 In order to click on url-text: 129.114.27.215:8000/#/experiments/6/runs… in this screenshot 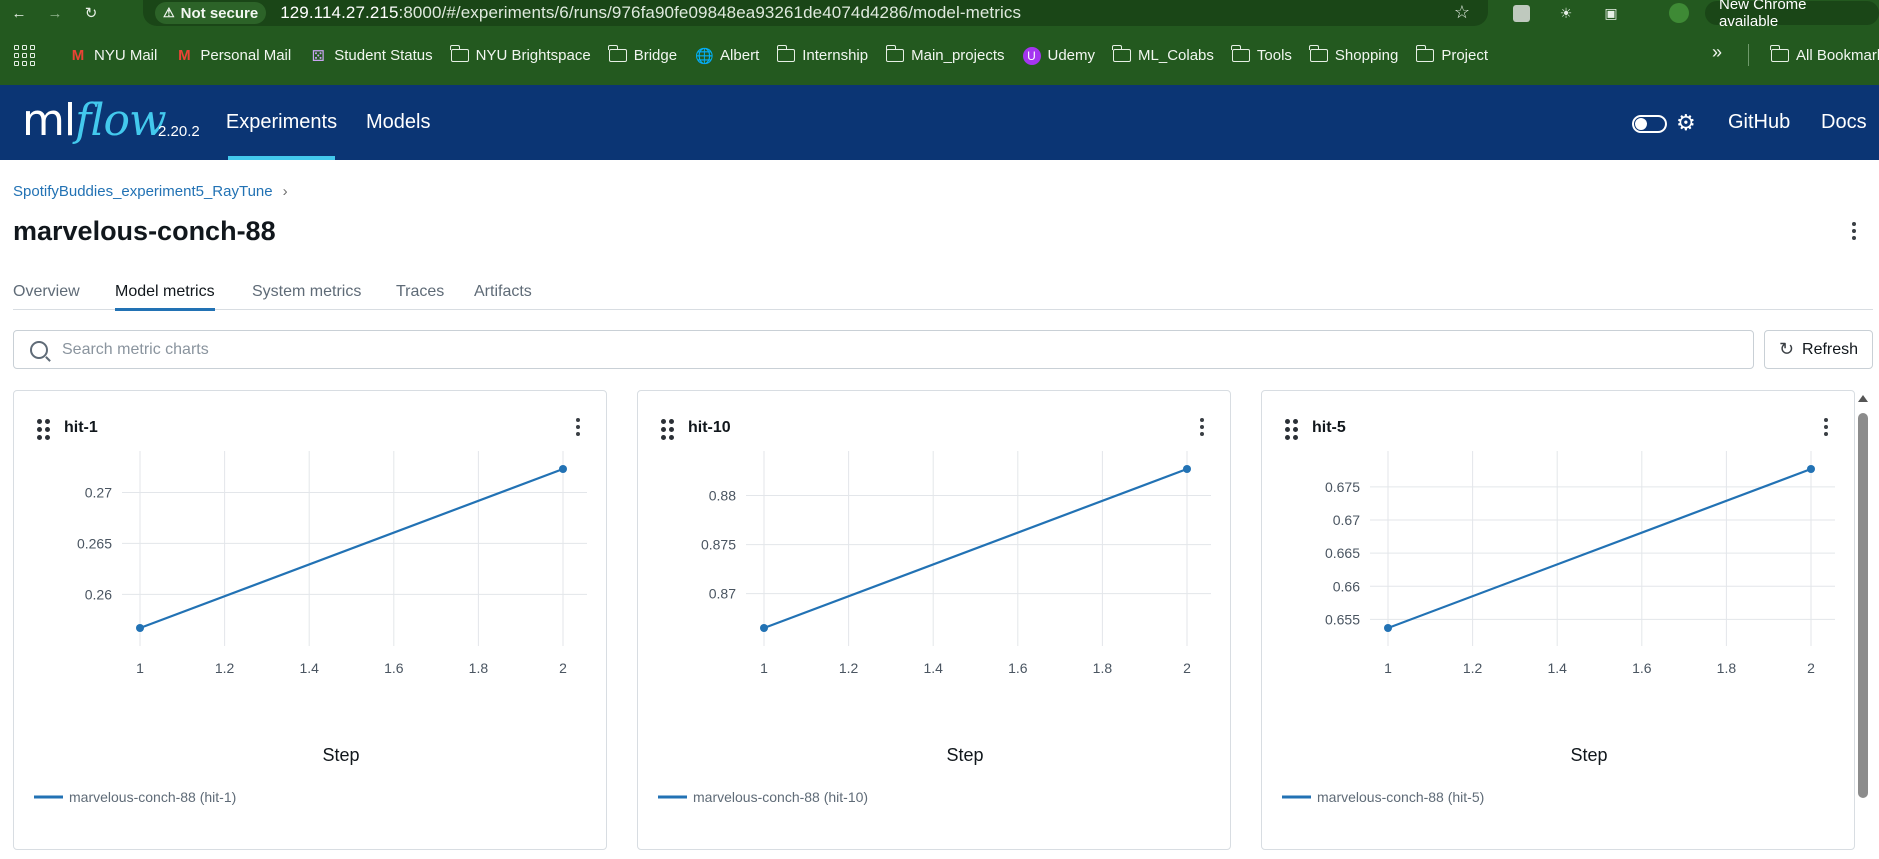, I will do `click(650, 13)`.